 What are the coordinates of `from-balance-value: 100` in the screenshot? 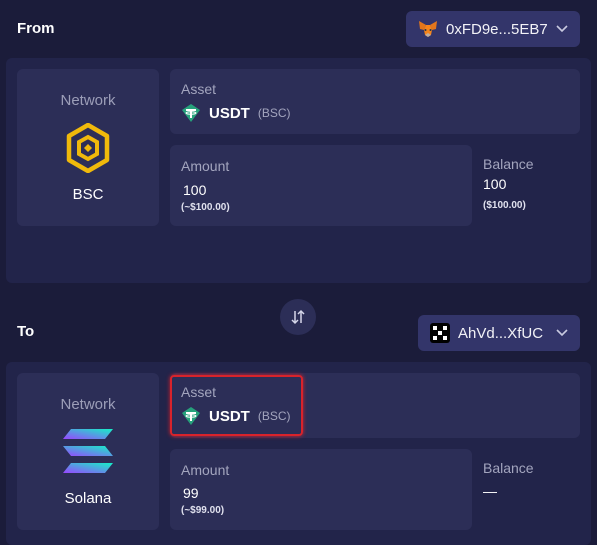 It's located at (495, 184).